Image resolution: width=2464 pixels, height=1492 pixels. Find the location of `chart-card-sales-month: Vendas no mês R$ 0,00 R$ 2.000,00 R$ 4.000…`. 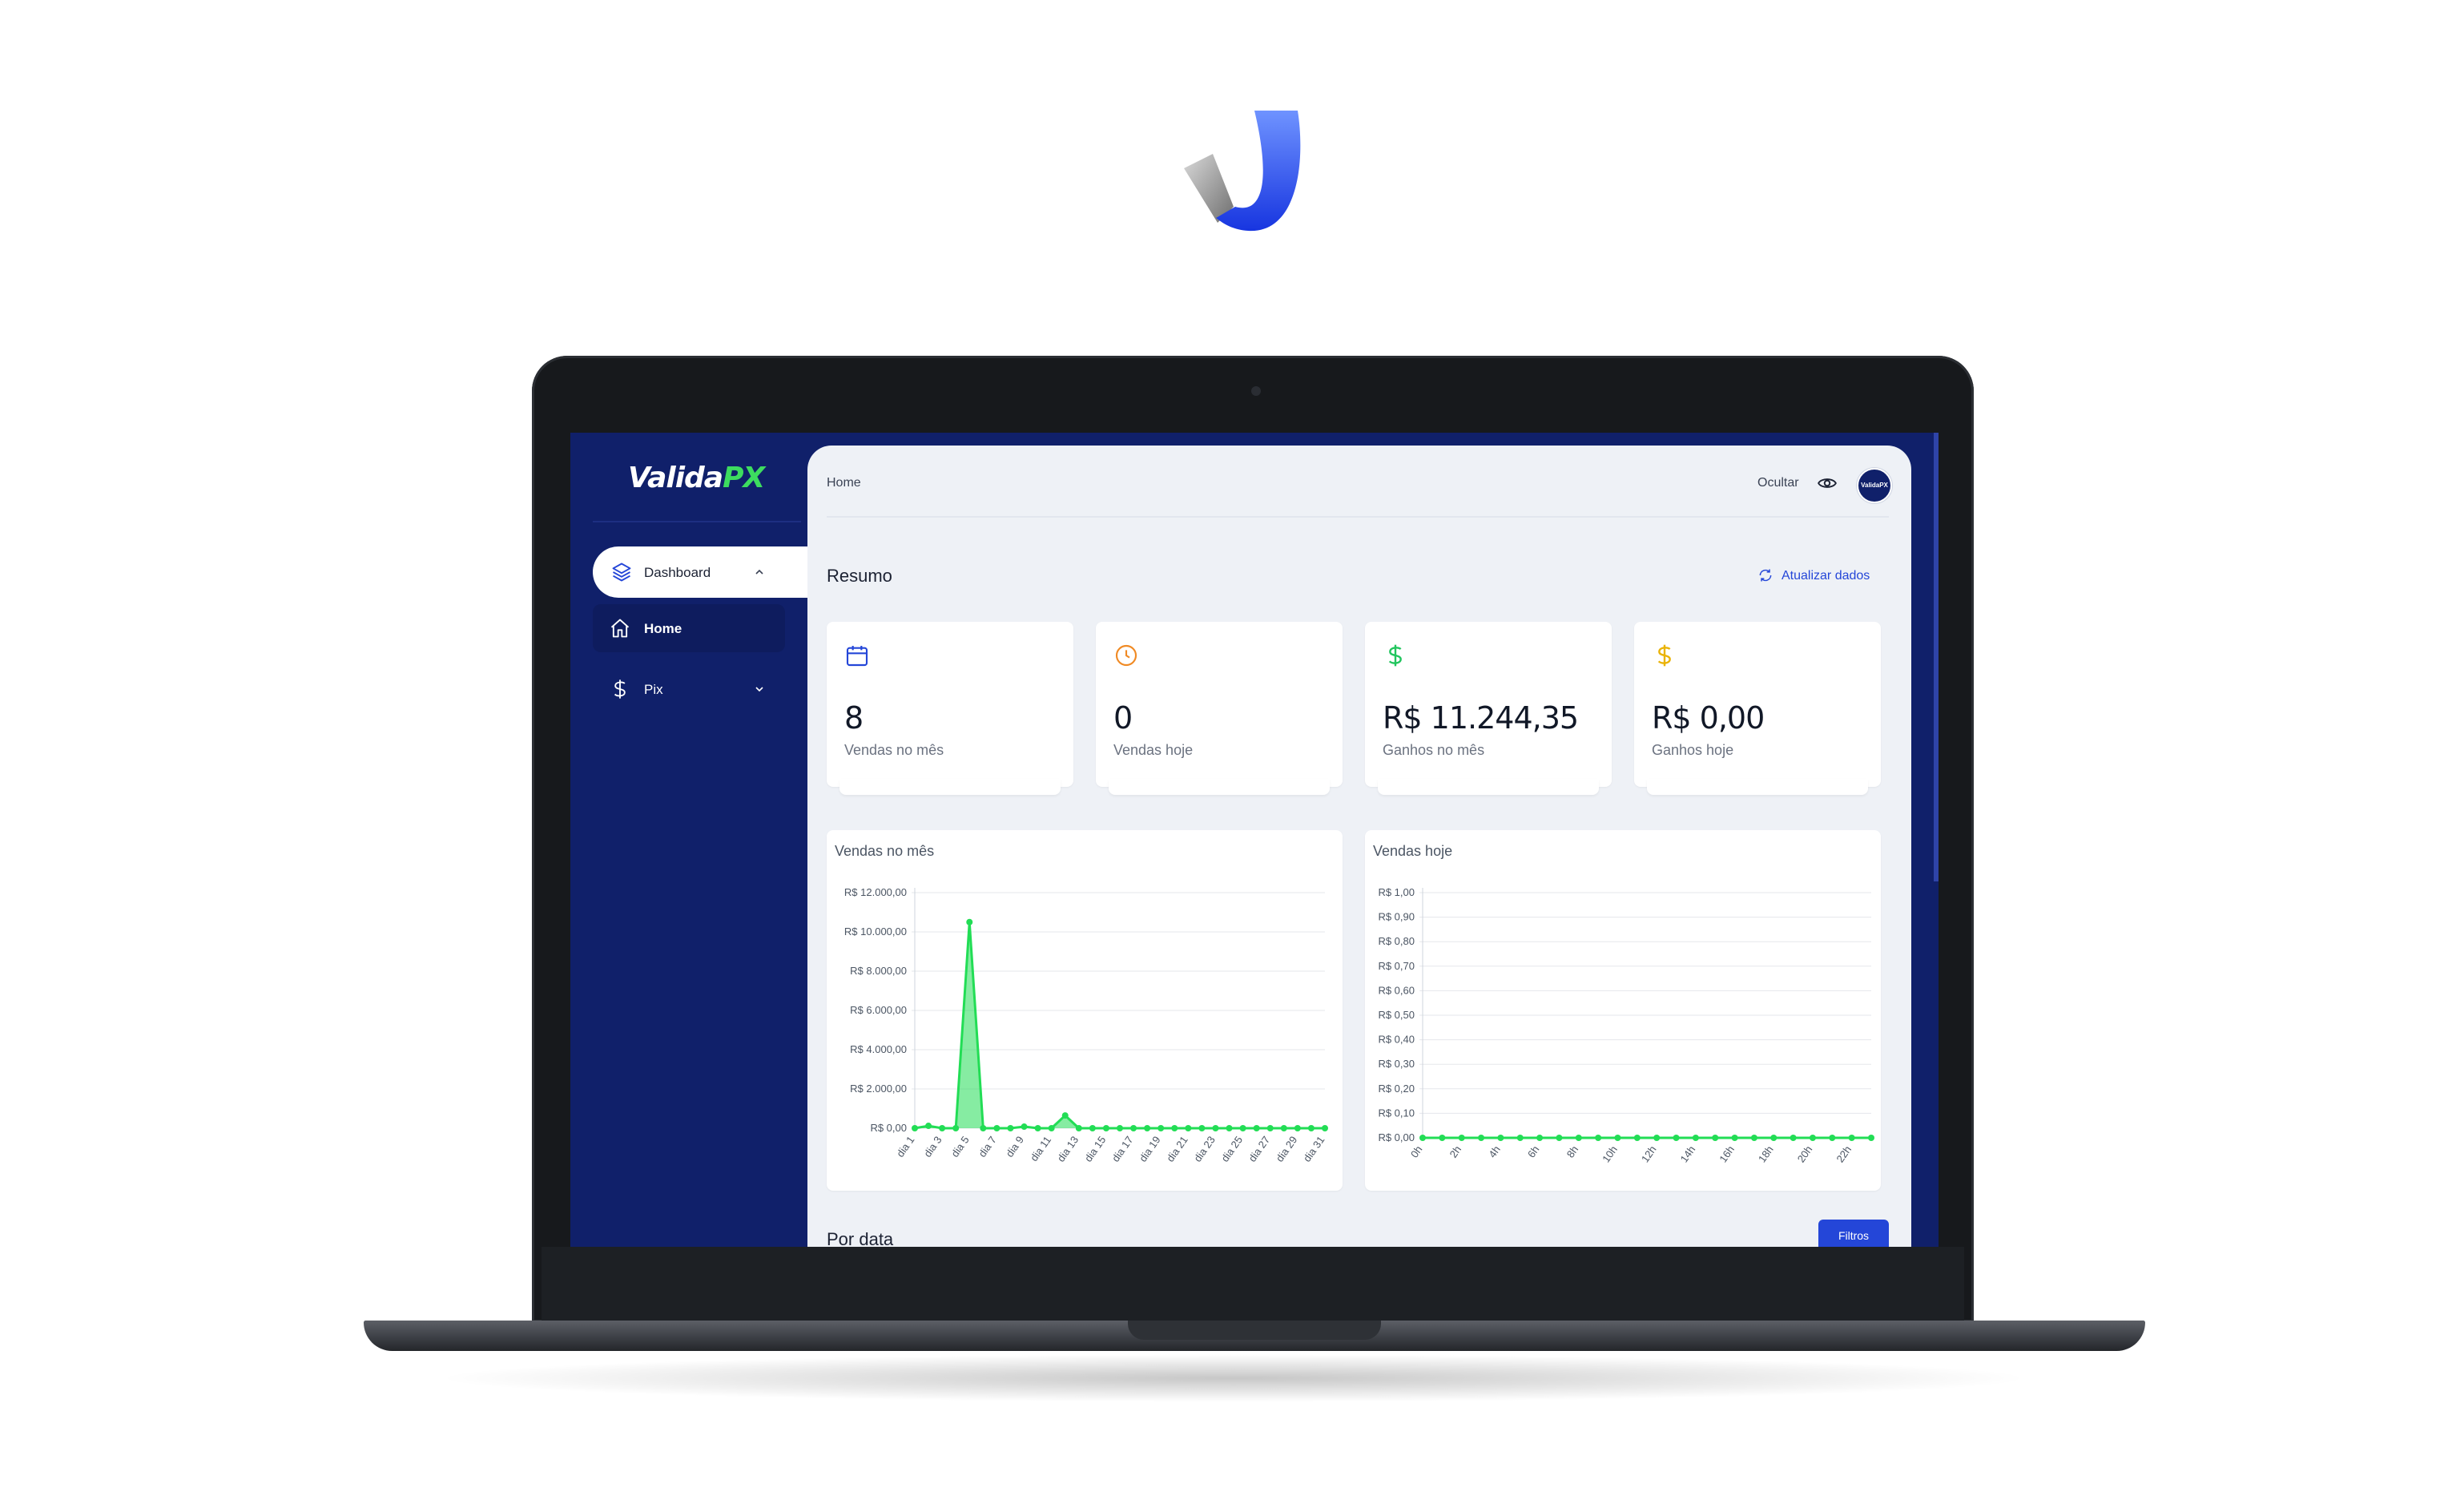

chart-card-sales-month: Vendas no mês R$ 0,00 R$ 2.000,00 R$ 4.000… is located at coordinates (1085, 1010).